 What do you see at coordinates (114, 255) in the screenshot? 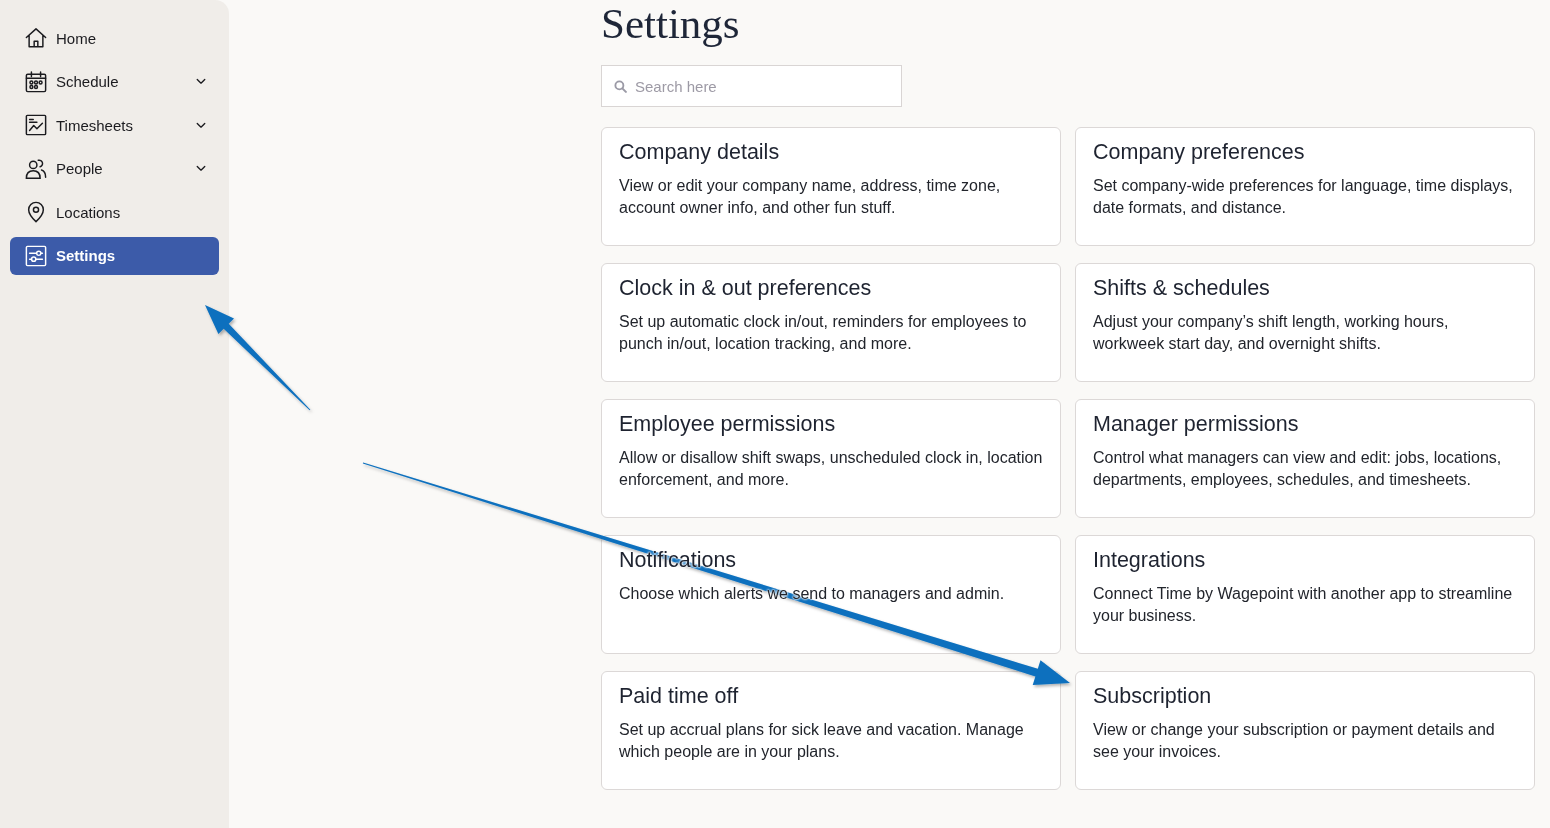
I see `nav-item: Settings` at bounding box center [114, 255].